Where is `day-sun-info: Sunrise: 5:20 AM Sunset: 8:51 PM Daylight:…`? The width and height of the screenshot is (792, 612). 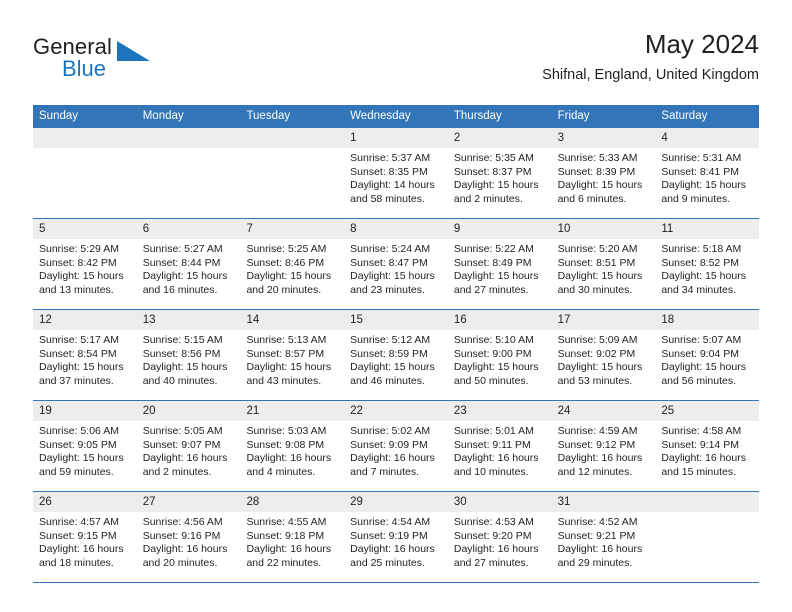 day-sun-info: Sunrise: 5:20 AM Sunset: 8:51 PM Daylight:… is located at coordinates (604, 268).